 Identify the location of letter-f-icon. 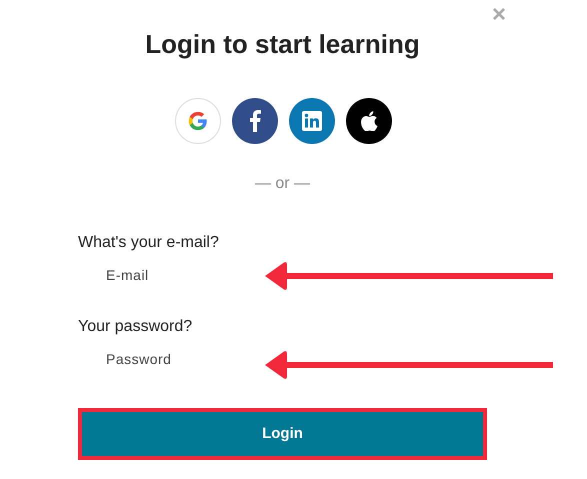
(254, 121).